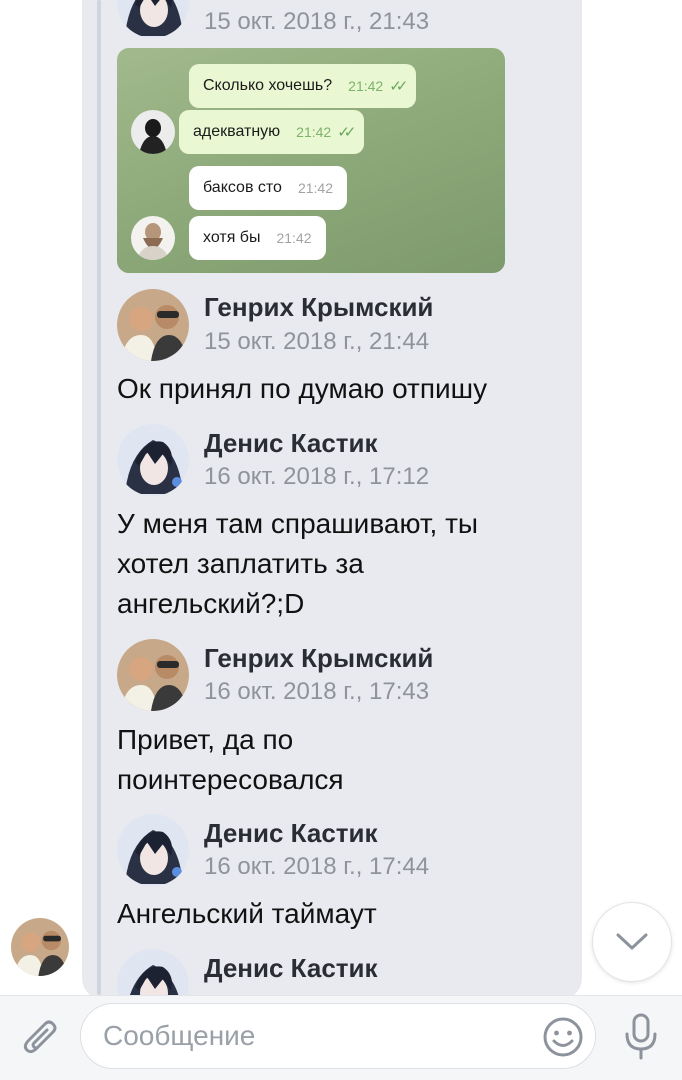 The width and height of the screenshot is (682, 1080). Describe the element at coordinates (303, 86) in the screenshot. I see `screenshot-bubble: Сколько хочешь? 21:42 ✓✓` at that location.